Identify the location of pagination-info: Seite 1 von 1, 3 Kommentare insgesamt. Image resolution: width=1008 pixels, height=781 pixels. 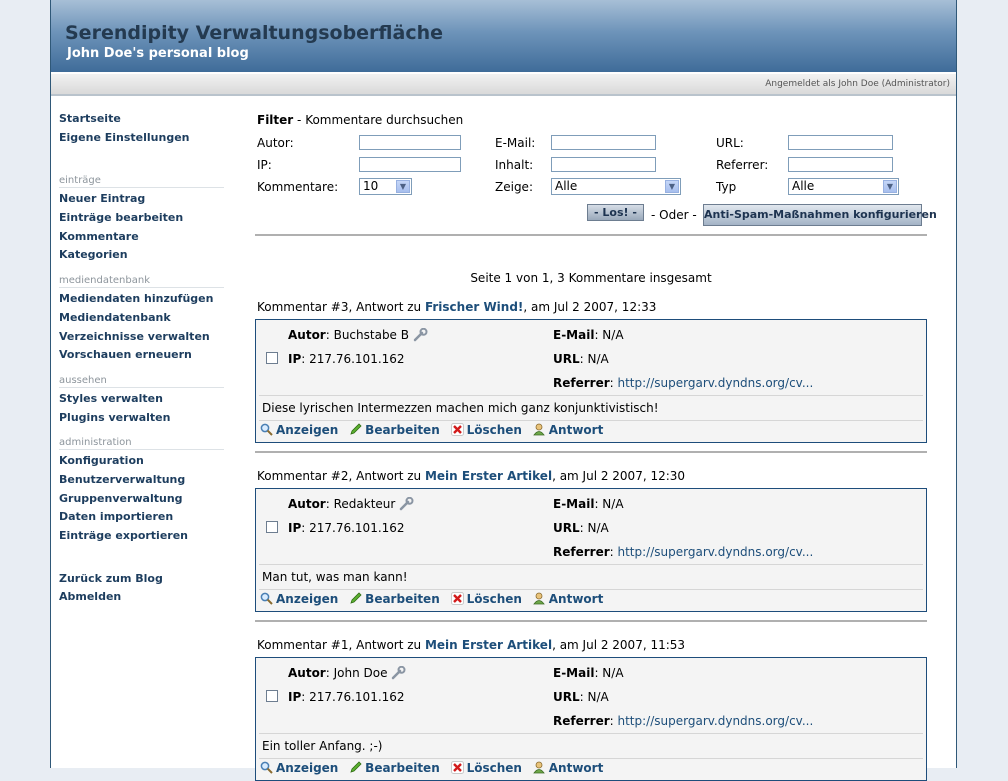
(591, 278).